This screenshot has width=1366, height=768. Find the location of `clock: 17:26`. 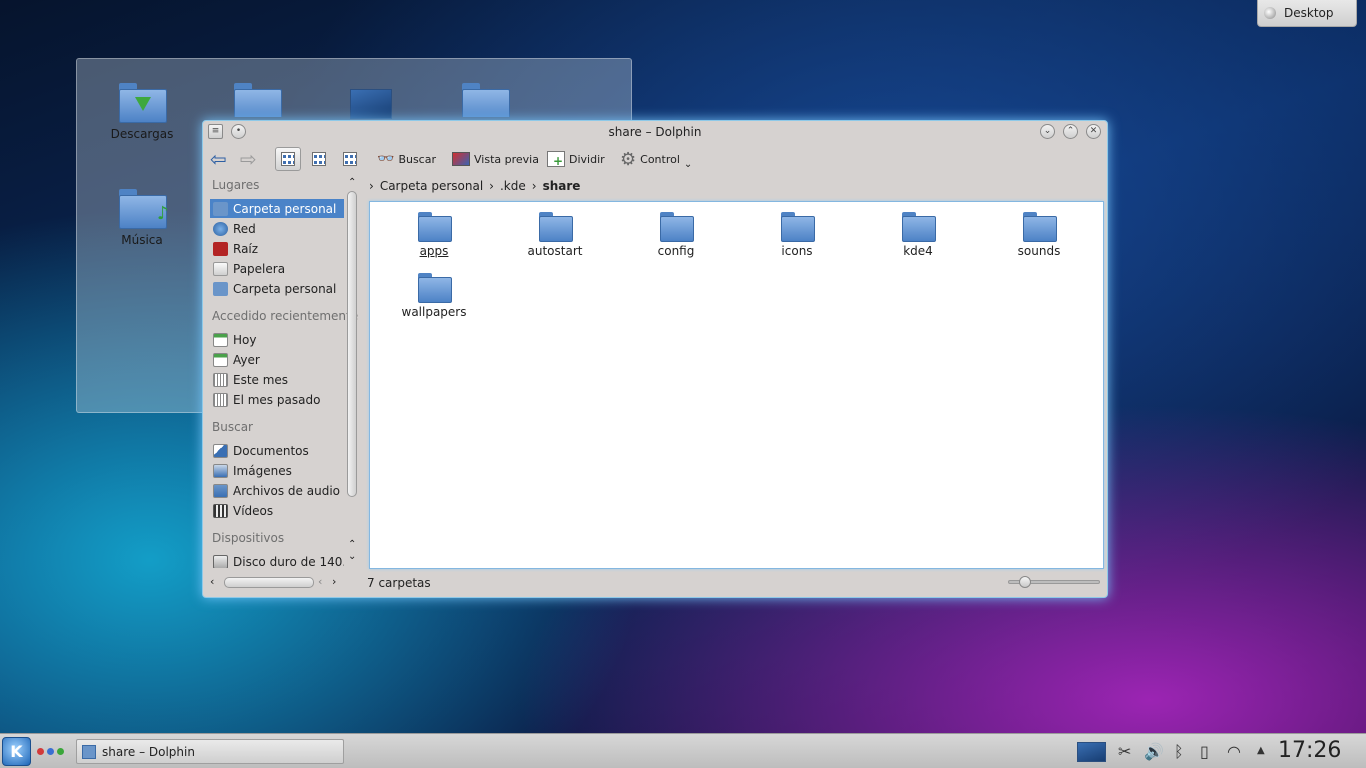

clock: 17:26 is located at coordinates (1309, 750).